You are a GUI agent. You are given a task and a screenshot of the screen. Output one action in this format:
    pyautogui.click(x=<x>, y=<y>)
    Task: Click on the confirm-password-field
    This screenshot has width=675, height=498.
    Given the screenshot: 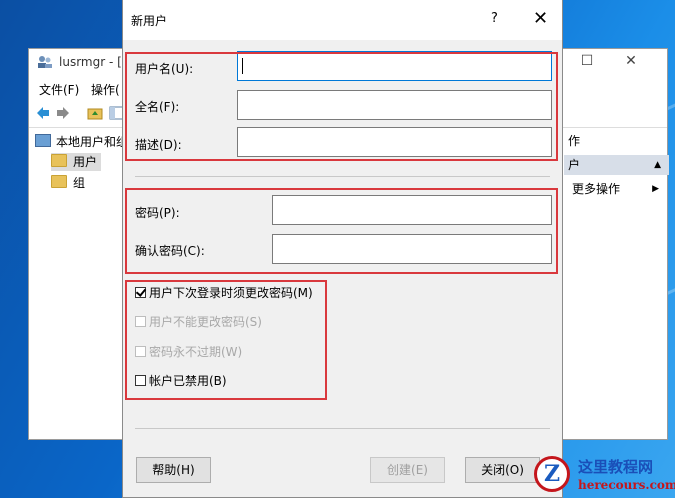 What is the action you would take?
    pyautogui.click(x=412, y=249)
    